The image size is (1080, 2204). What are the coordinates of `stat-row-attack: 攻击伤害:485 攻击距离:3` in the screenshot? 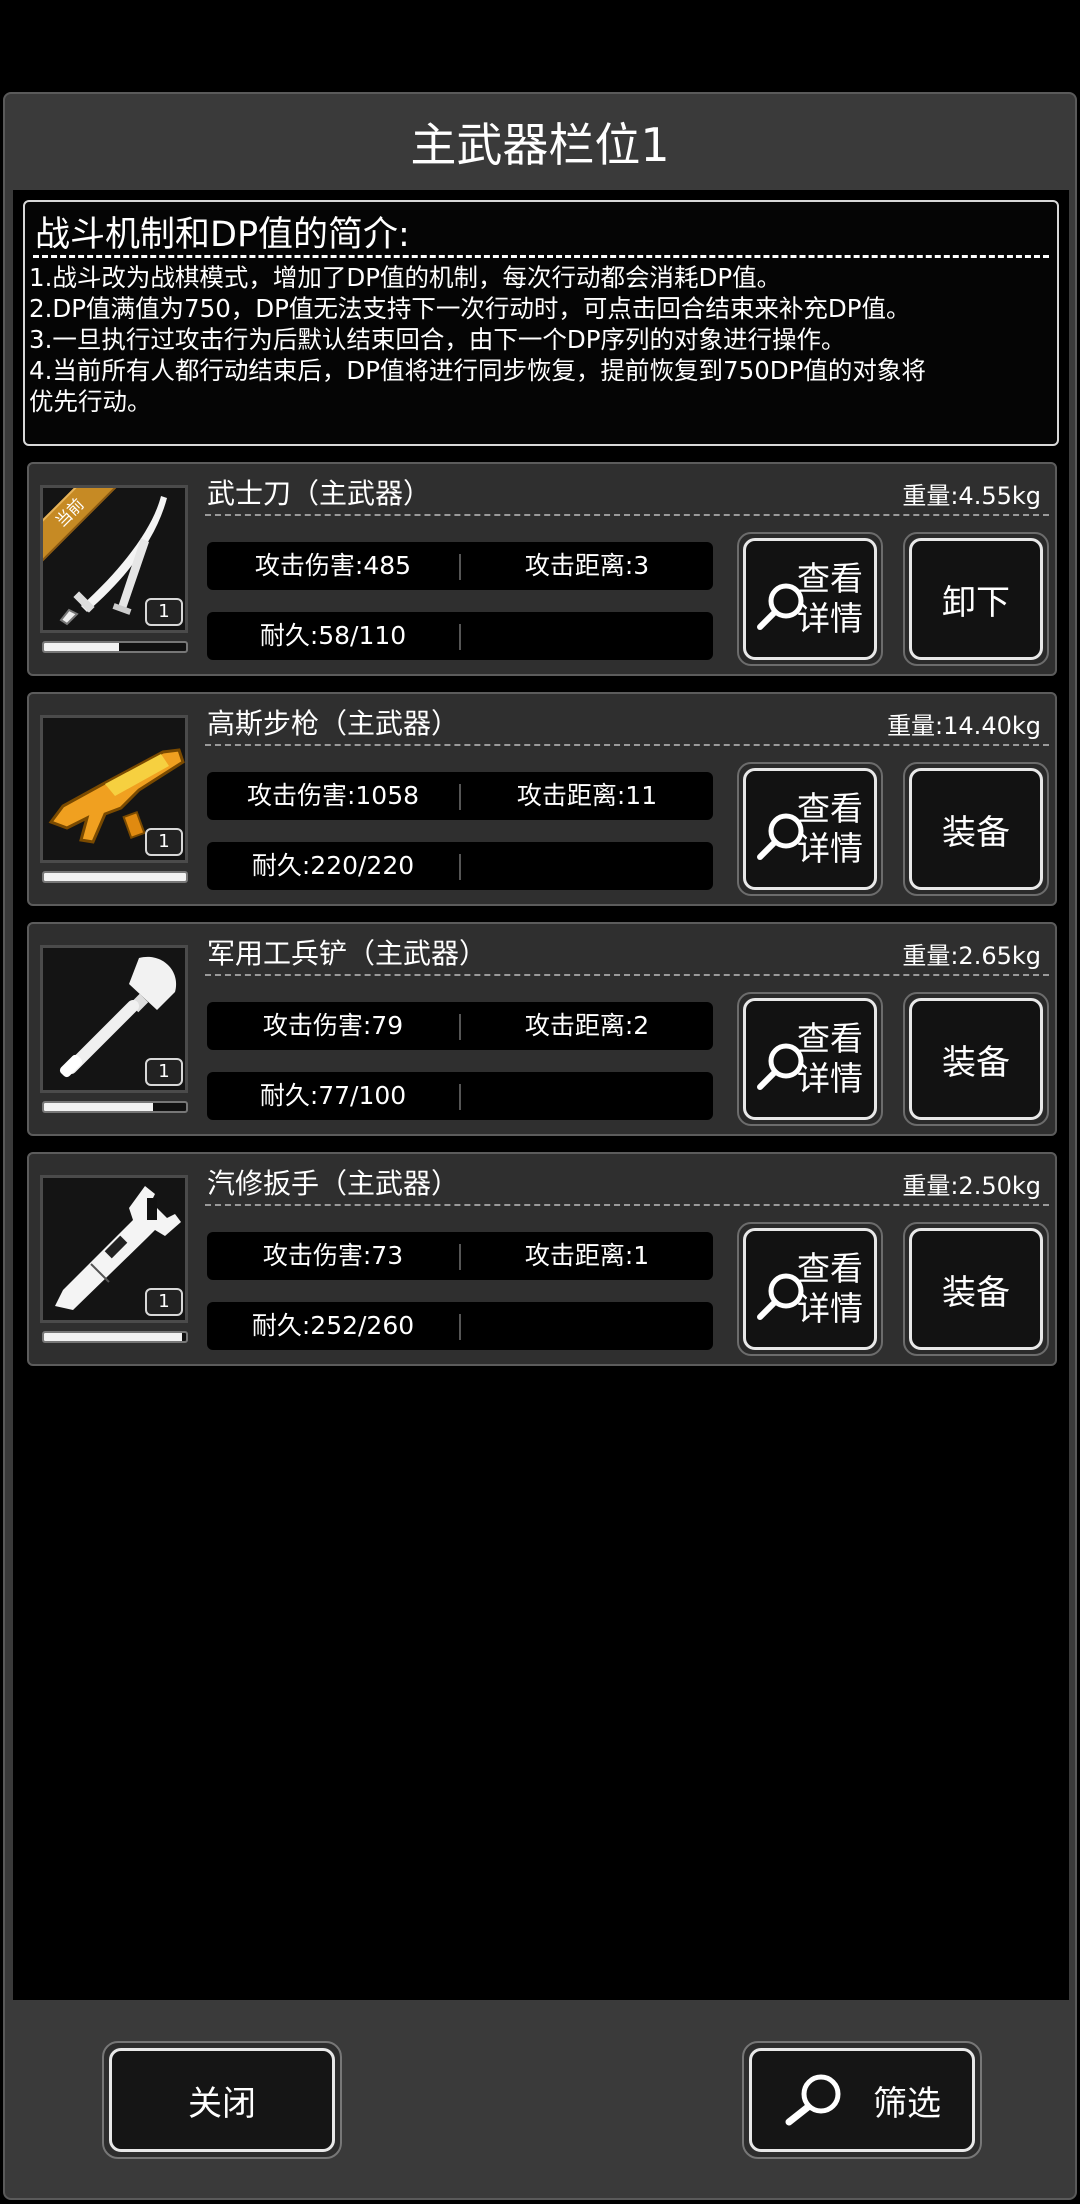 It's located at (460, 566).